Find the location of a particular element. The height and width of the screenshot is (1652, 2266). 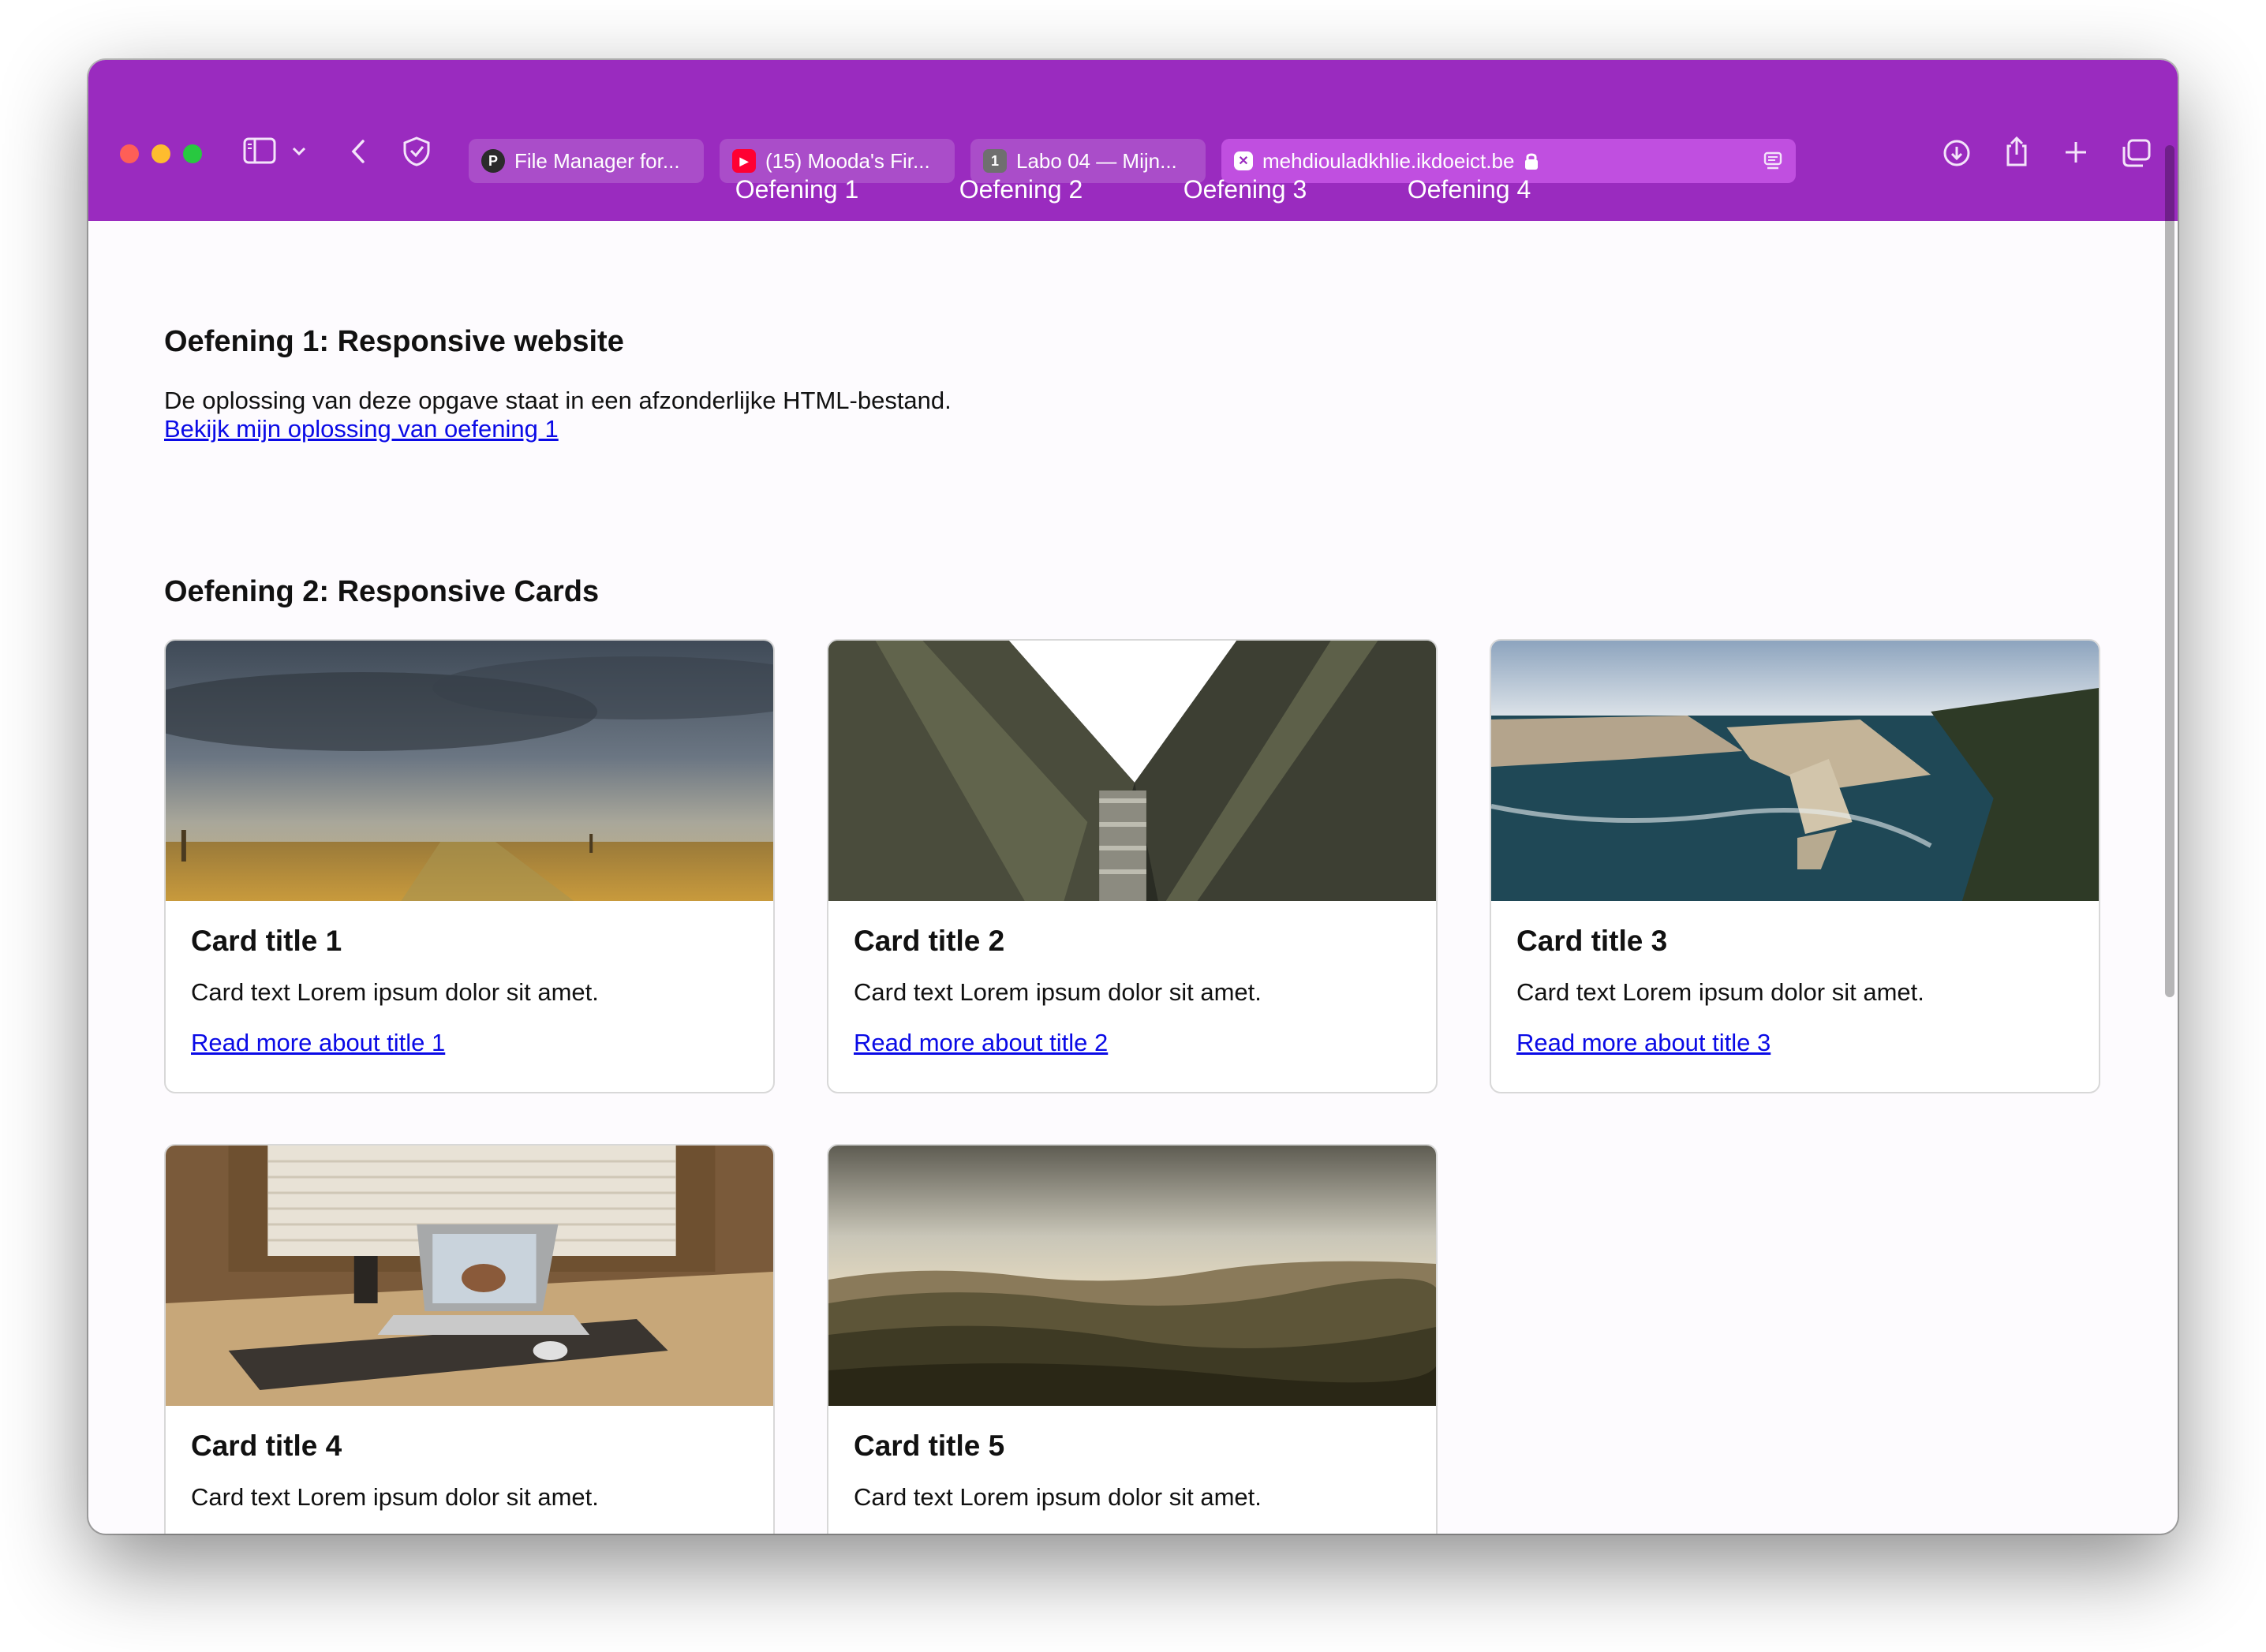

card-2-title: Card title 2 is located at coordinates (929, 941).